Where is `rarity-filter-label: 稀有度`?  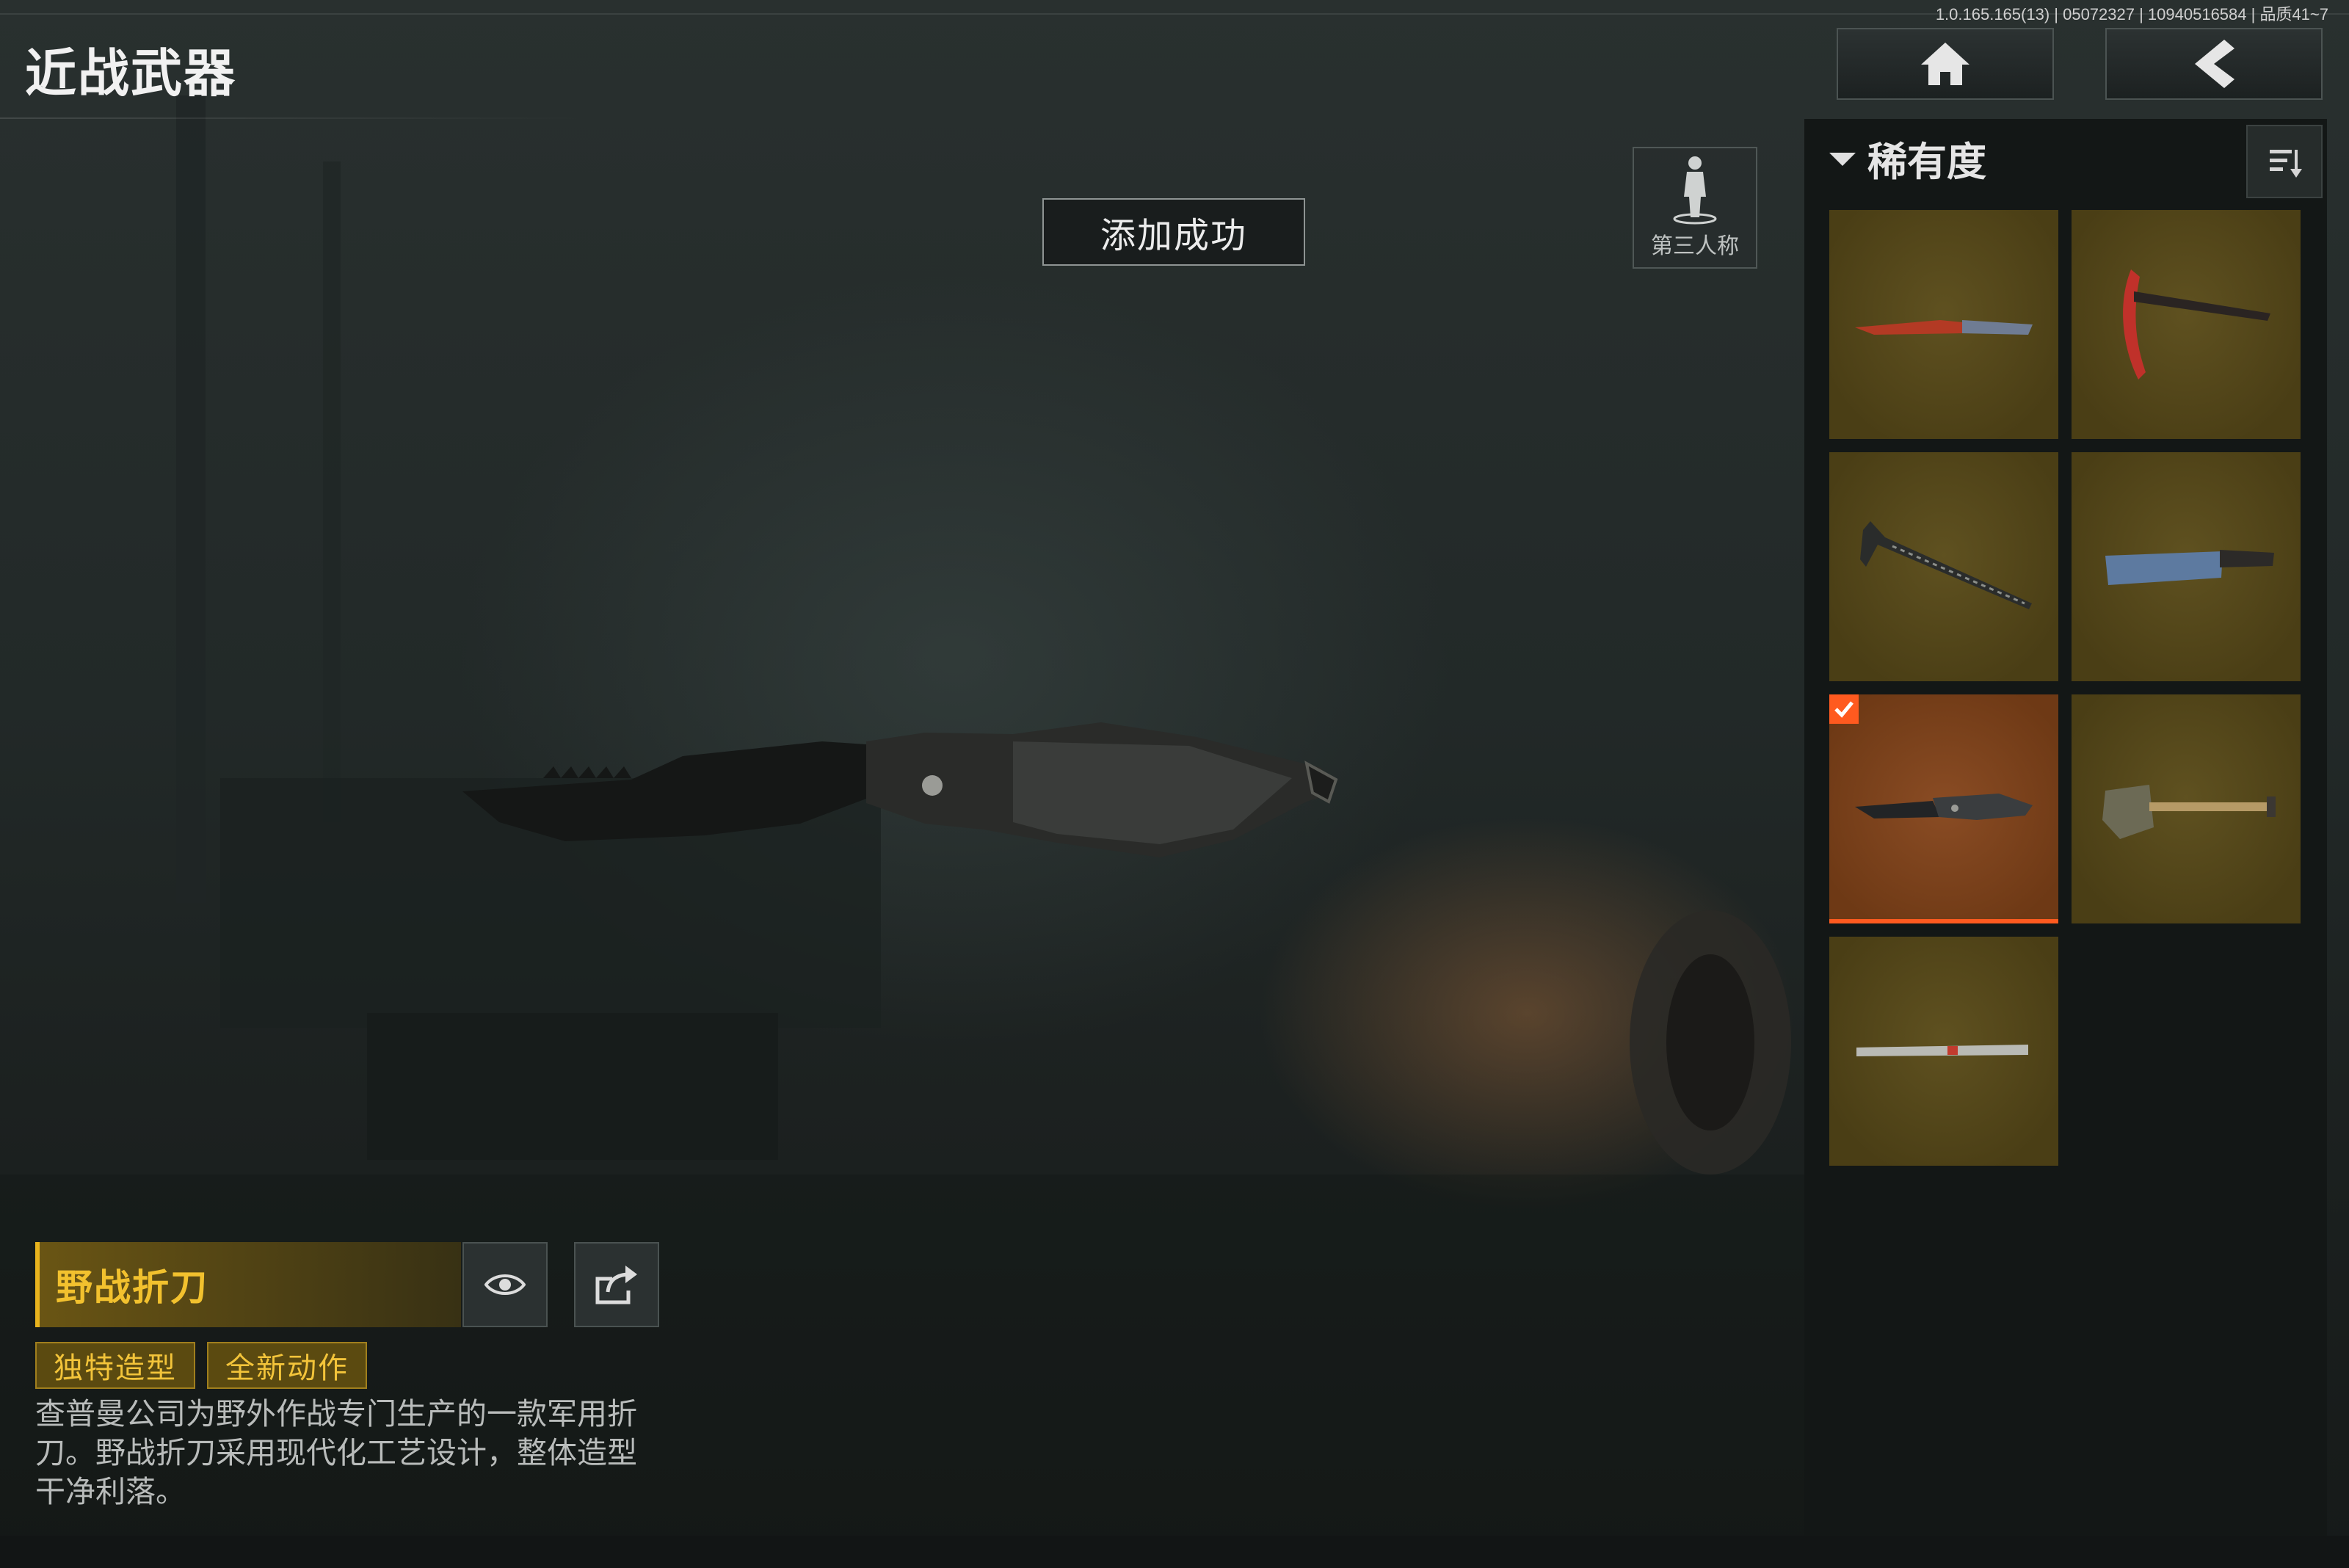
rarity-filter-label: 稀有度 is located at coordinates (1926, 162).